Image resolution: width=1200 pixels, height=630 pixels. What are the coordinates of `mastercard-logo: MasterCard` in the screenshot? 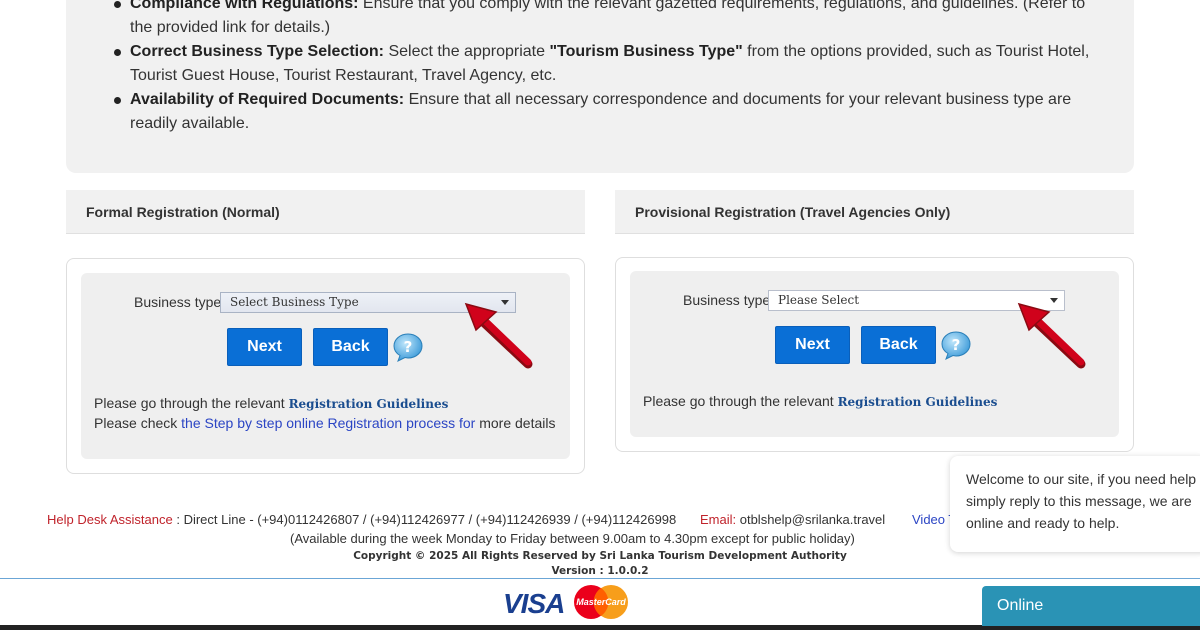 It's located at (601, 602).